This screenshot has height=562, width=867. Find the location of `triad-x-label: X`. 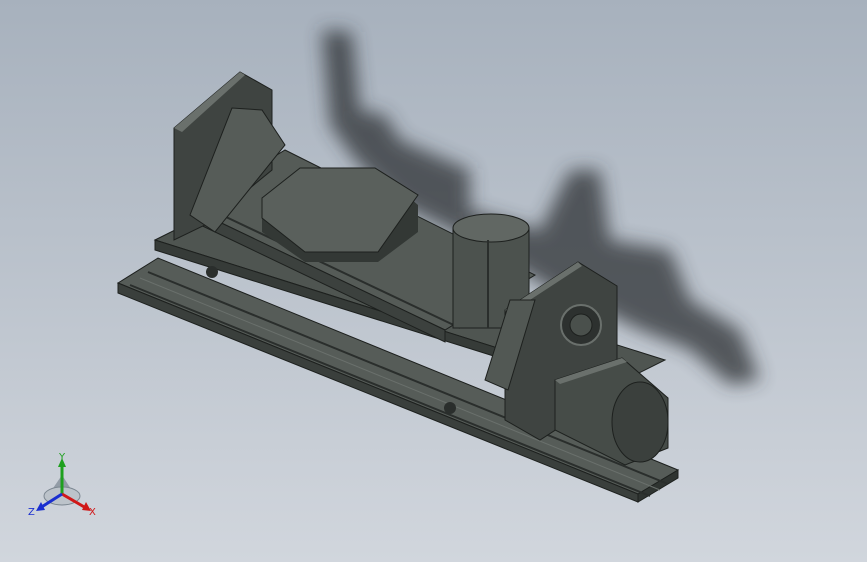

triad-x-label: X is located at coordinates (92, 512).